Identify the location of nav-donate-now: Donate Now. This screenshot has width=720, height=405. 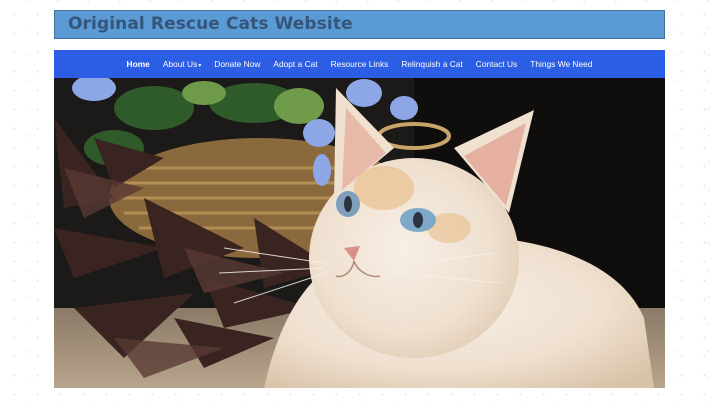
(237, 64).